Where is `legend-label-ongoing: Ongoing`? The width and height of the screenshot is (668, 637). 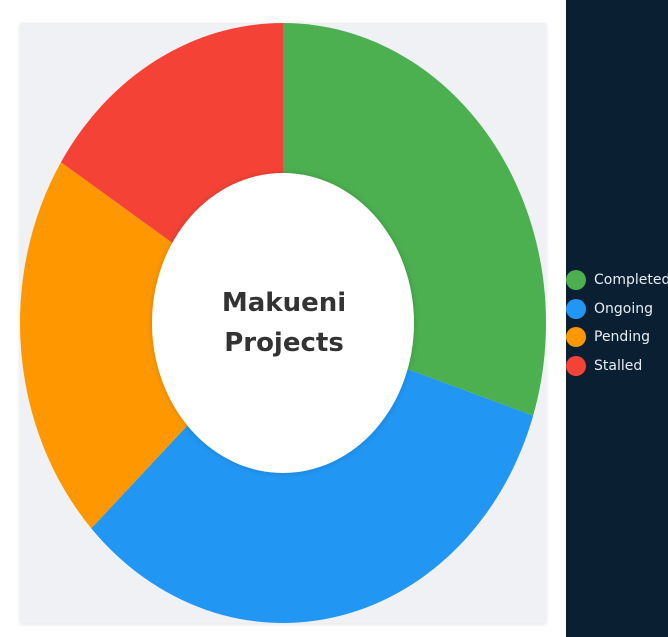 legend-label-ongoing: Ongoing is located at coordinates (623, 308).